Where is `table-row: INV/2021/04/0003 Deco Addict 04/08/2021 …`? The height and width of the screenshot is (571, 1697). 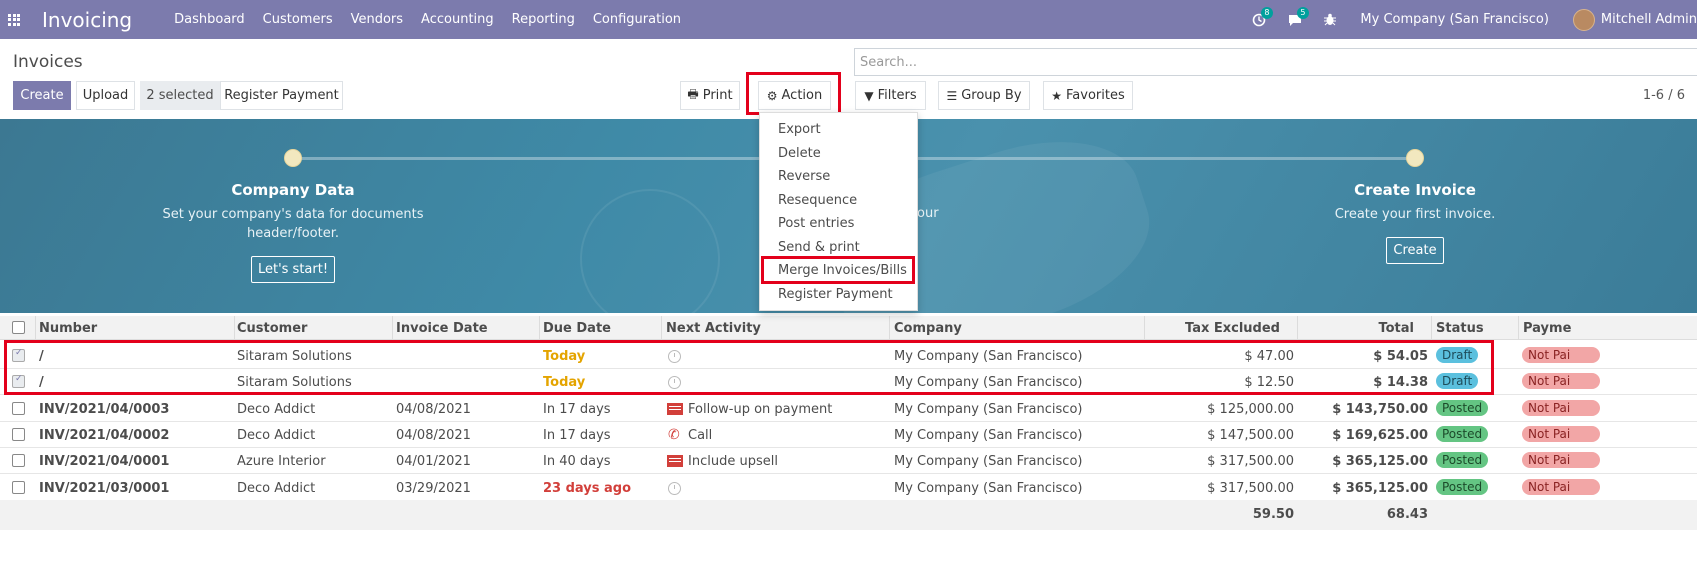
table-row: INV/2021/04/0003 Deco Addict 04/08/2021 … is located at coordinates (848, 409).